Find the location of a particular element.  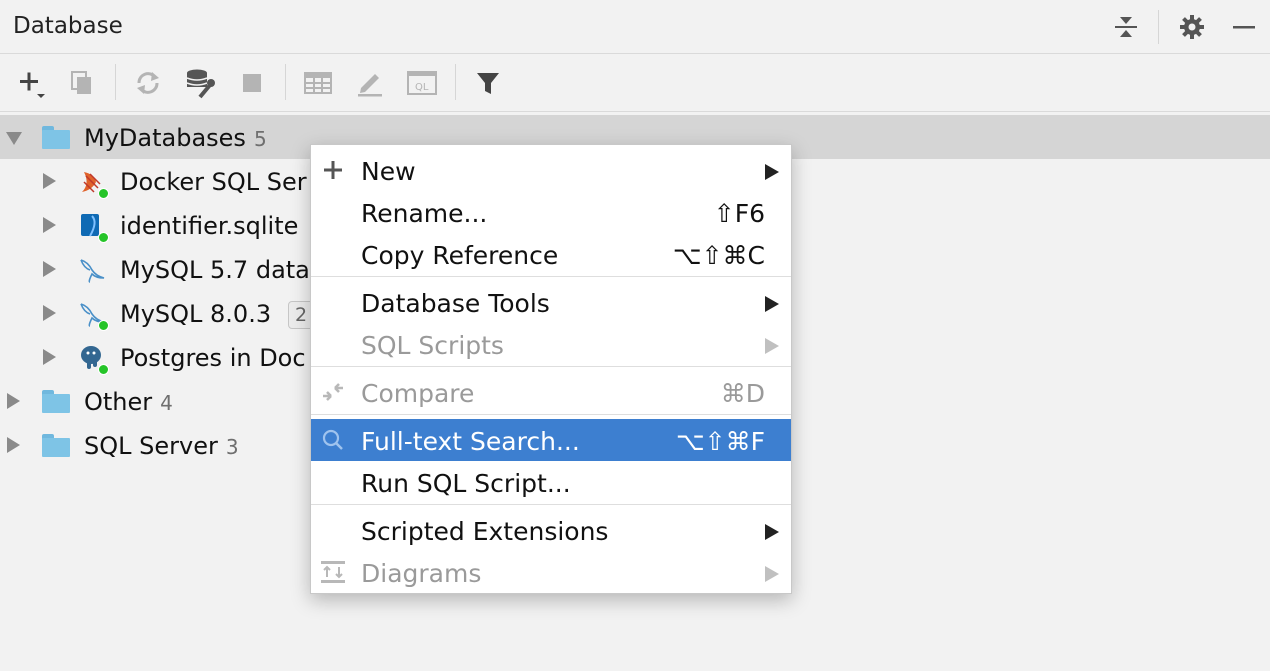

menu-item-label: SQL Scripts is located at coordinates (432, 345).